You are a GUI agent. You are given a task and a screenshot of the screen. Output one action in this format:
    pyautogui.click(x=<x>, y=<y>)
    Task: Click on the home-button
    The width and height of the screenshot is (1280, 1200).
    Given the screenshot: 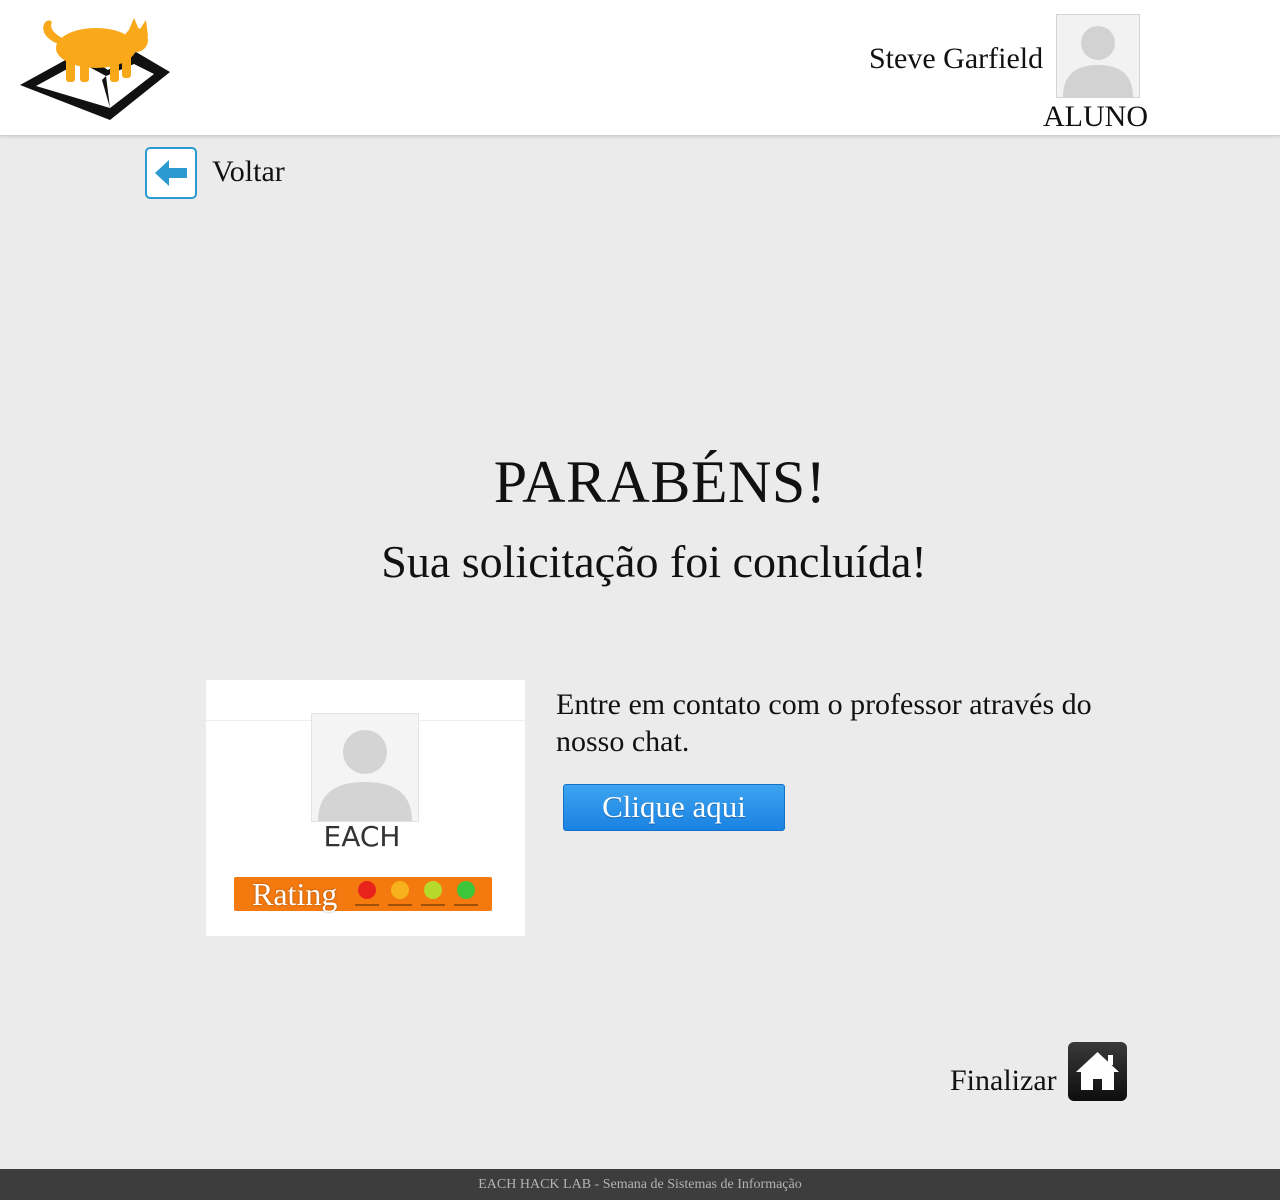 What is the action you would take?
    pyautogui.click(x=1097, y=1071)
    